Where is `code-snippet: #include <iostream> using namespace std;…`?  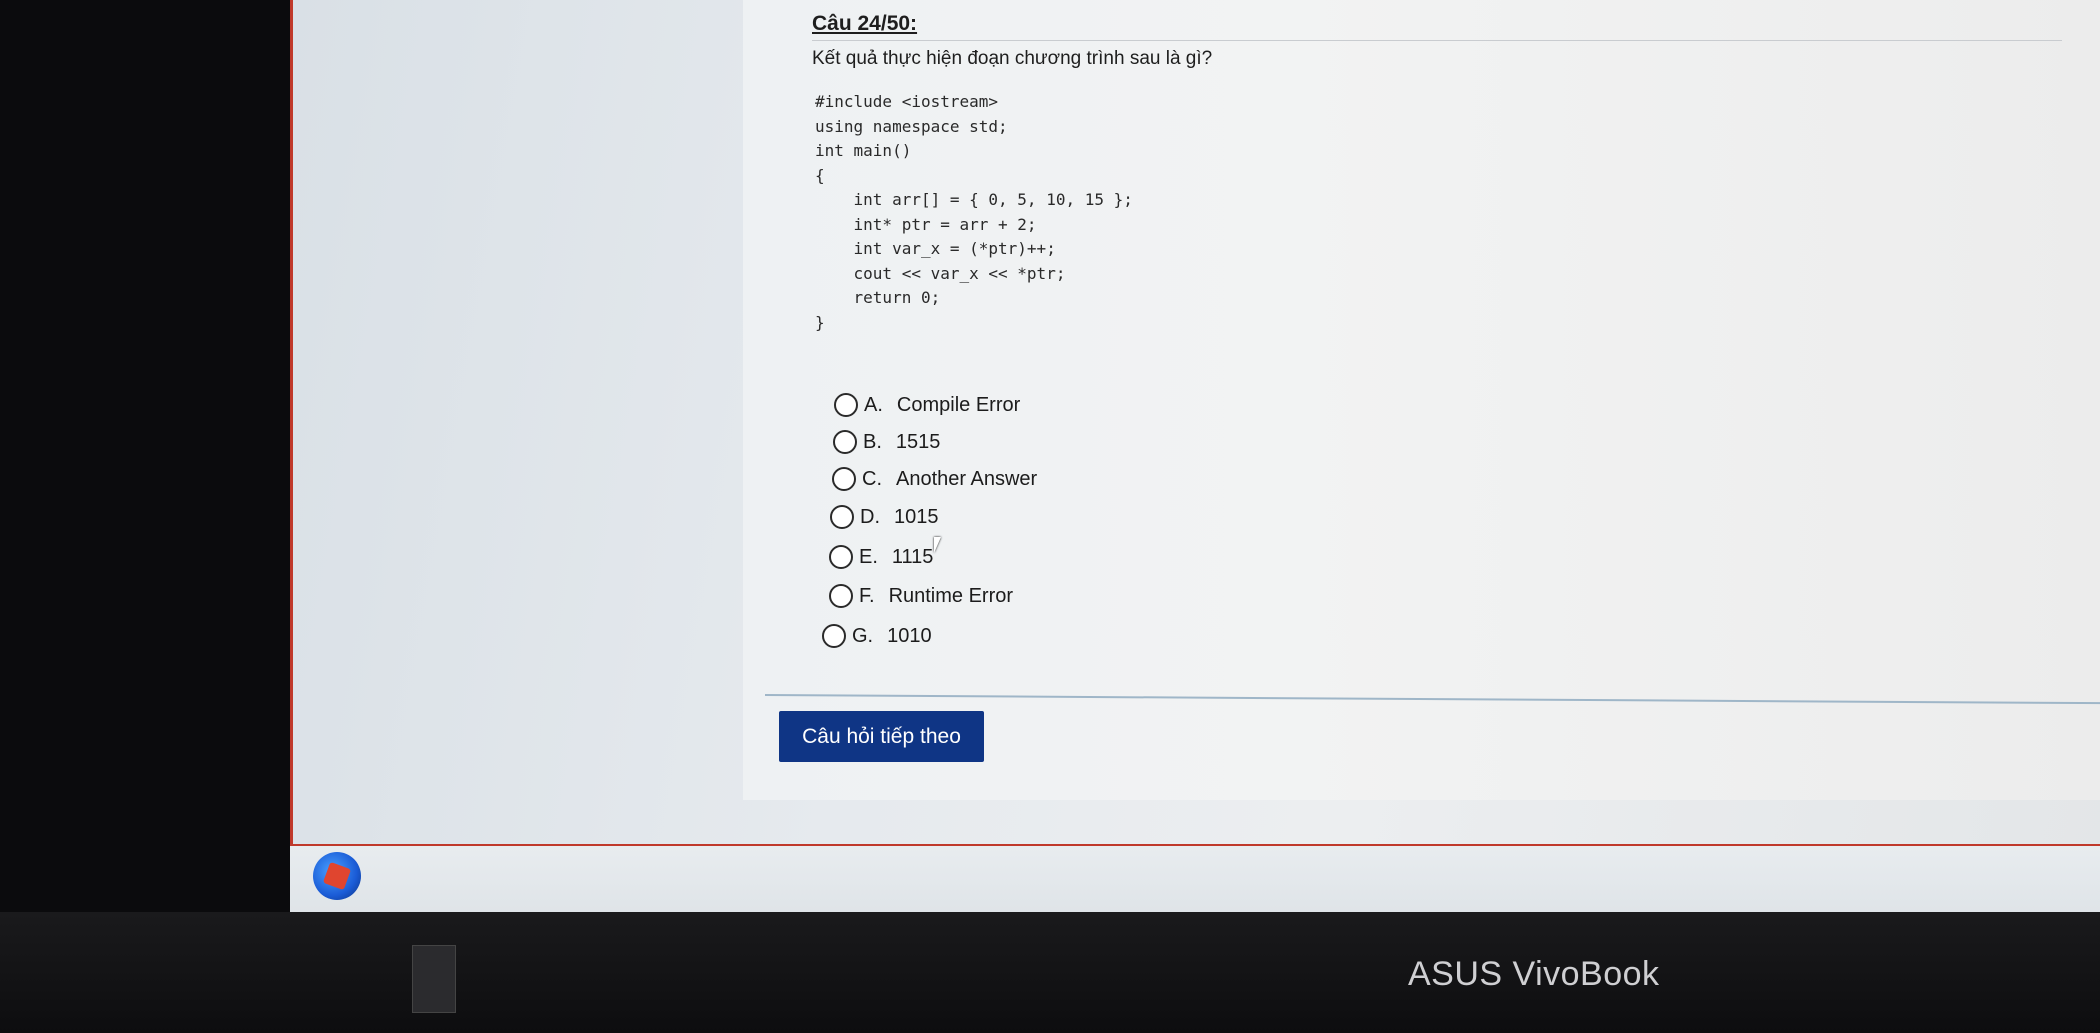
code-snippet: #include <iostream> using namespace std;… is located at coordinates (974, 212).